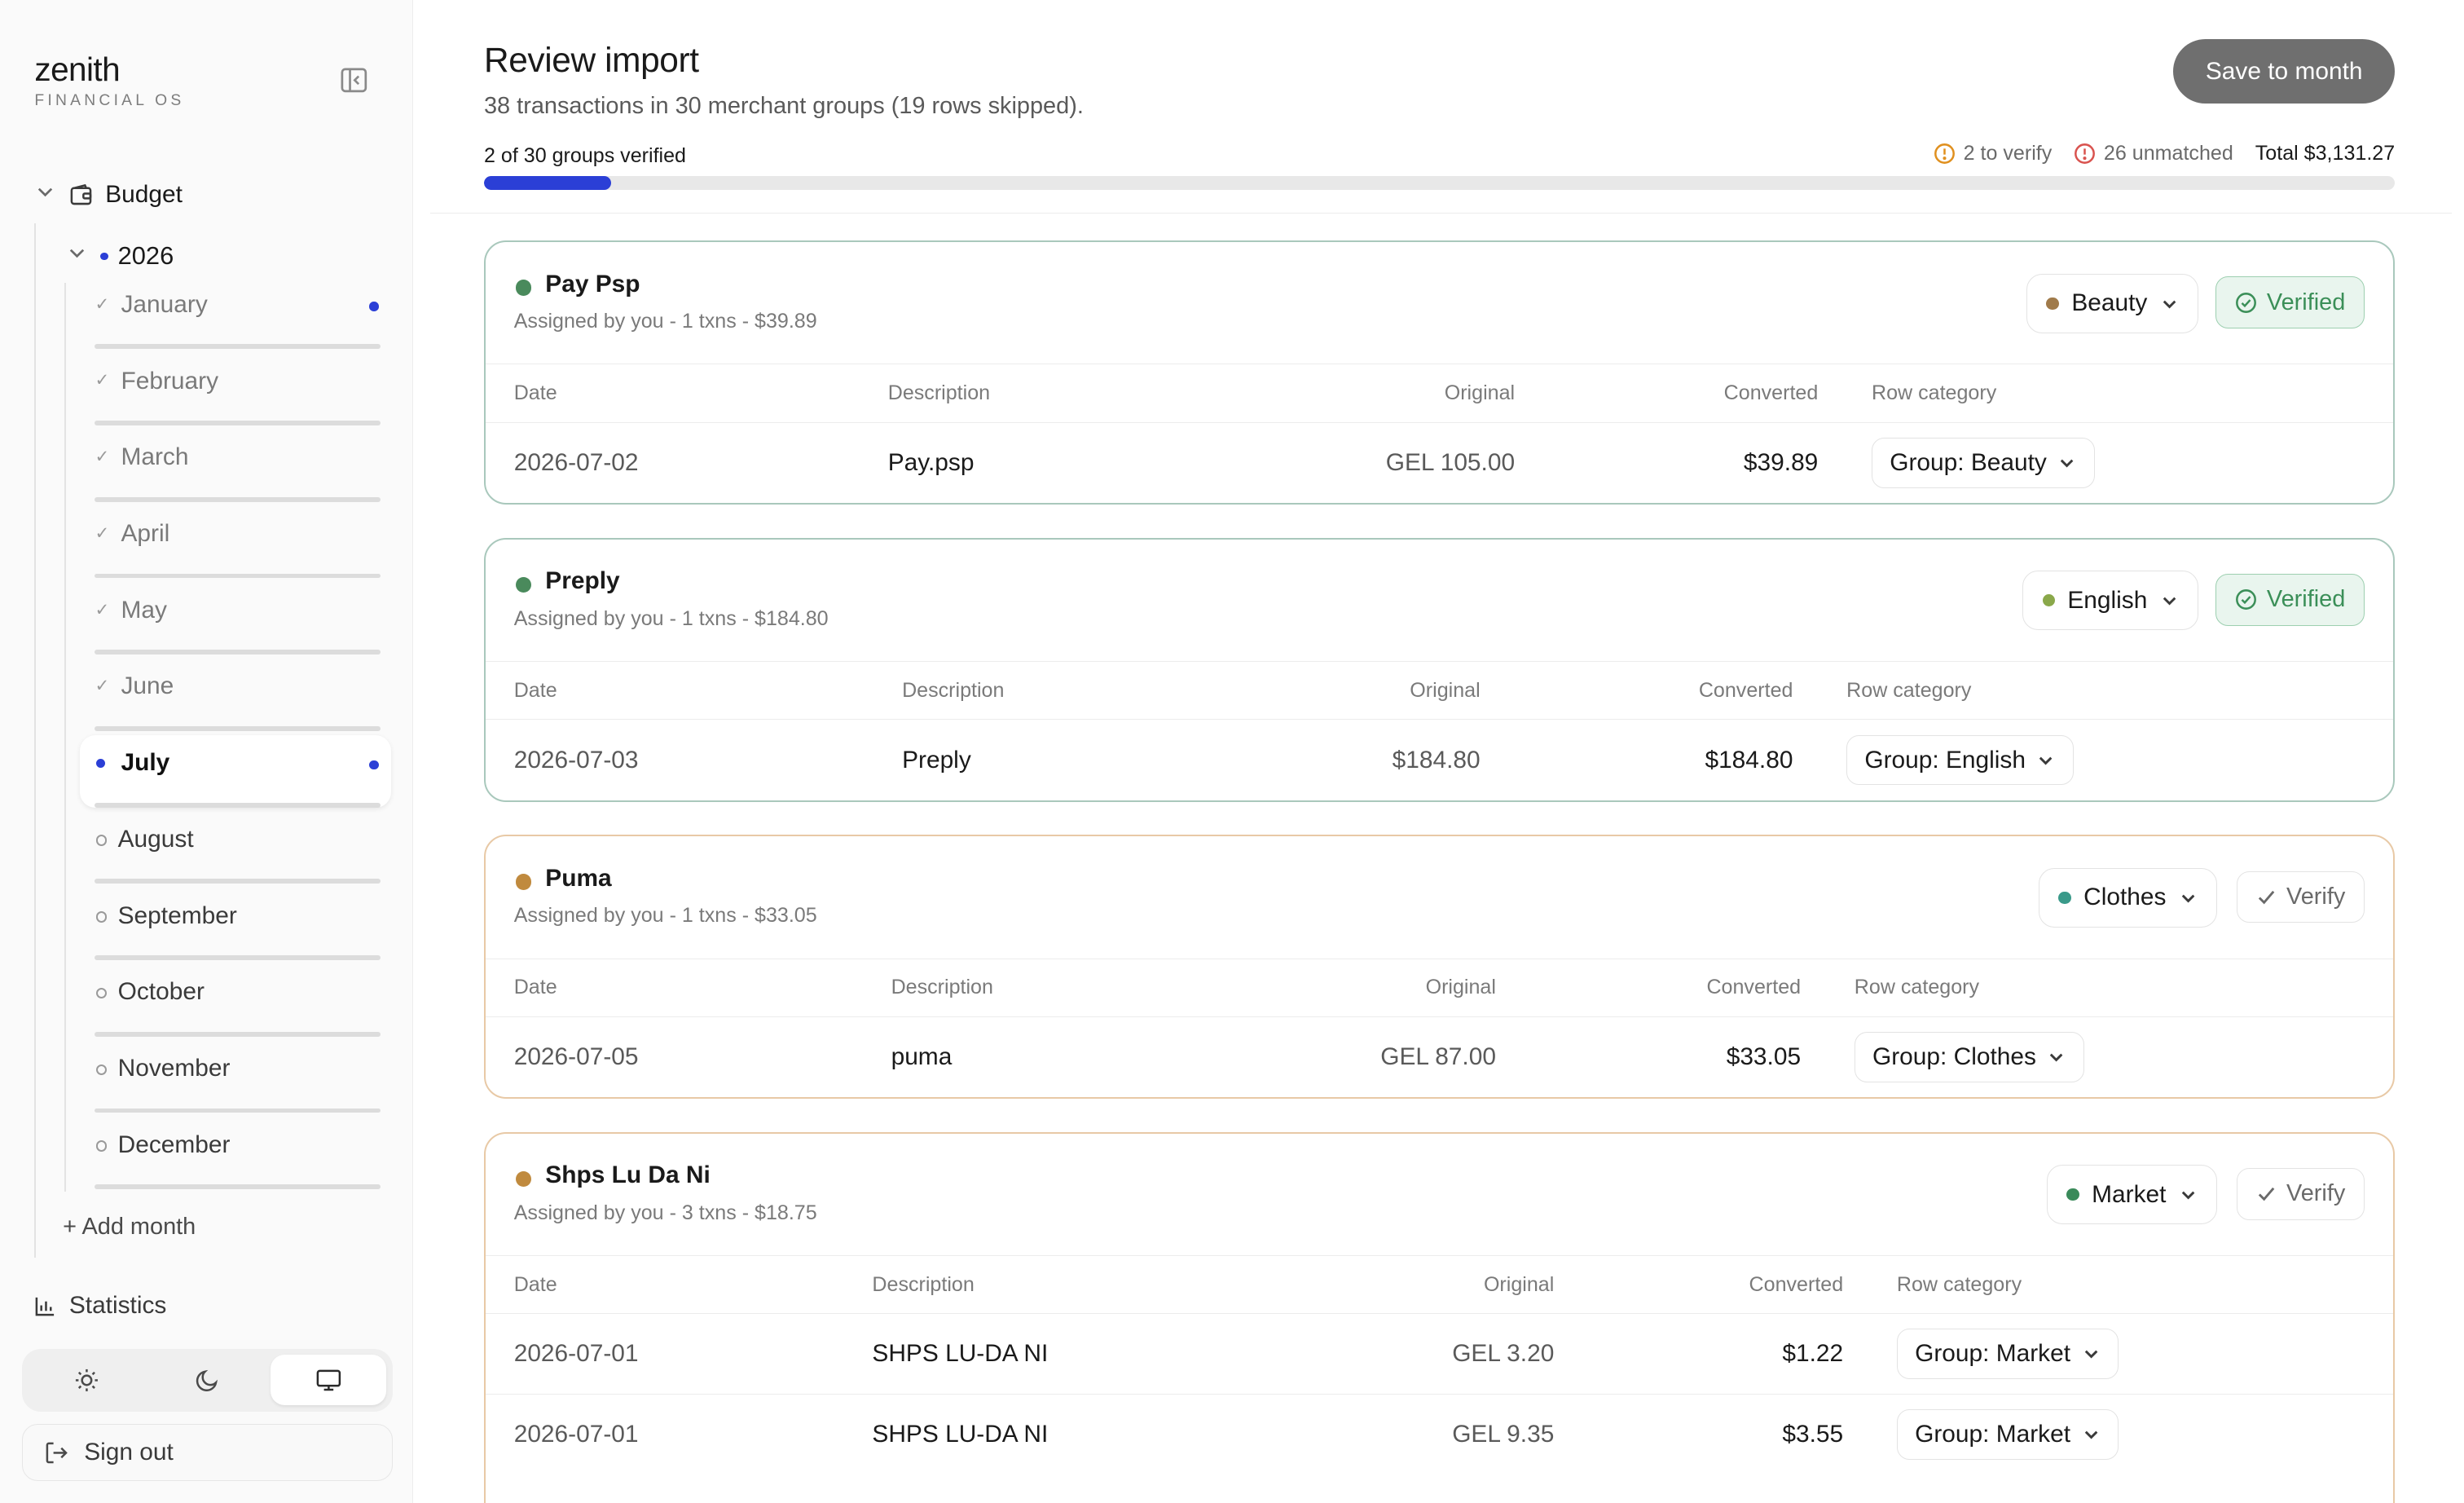 The image size is (2464, 1503). What do you see at coordinates (1754, 987) in the screenshot?
I see `col-converted: Converted` at bounding box center [1754, 987].